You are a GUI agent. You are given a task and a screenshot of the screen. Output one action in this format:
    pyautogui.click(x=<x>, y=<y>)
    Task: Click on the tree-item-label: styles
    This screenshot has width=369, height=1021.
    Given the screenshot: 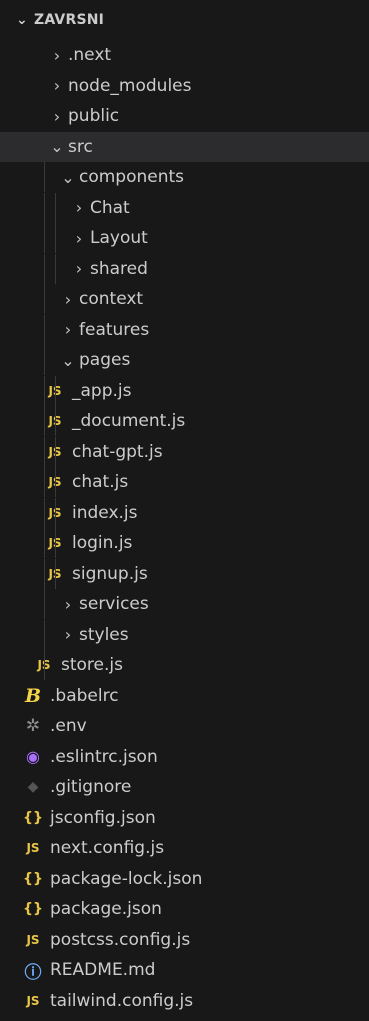 What is the action you would take?
    pyautogui.click(x=104, y=634)
    